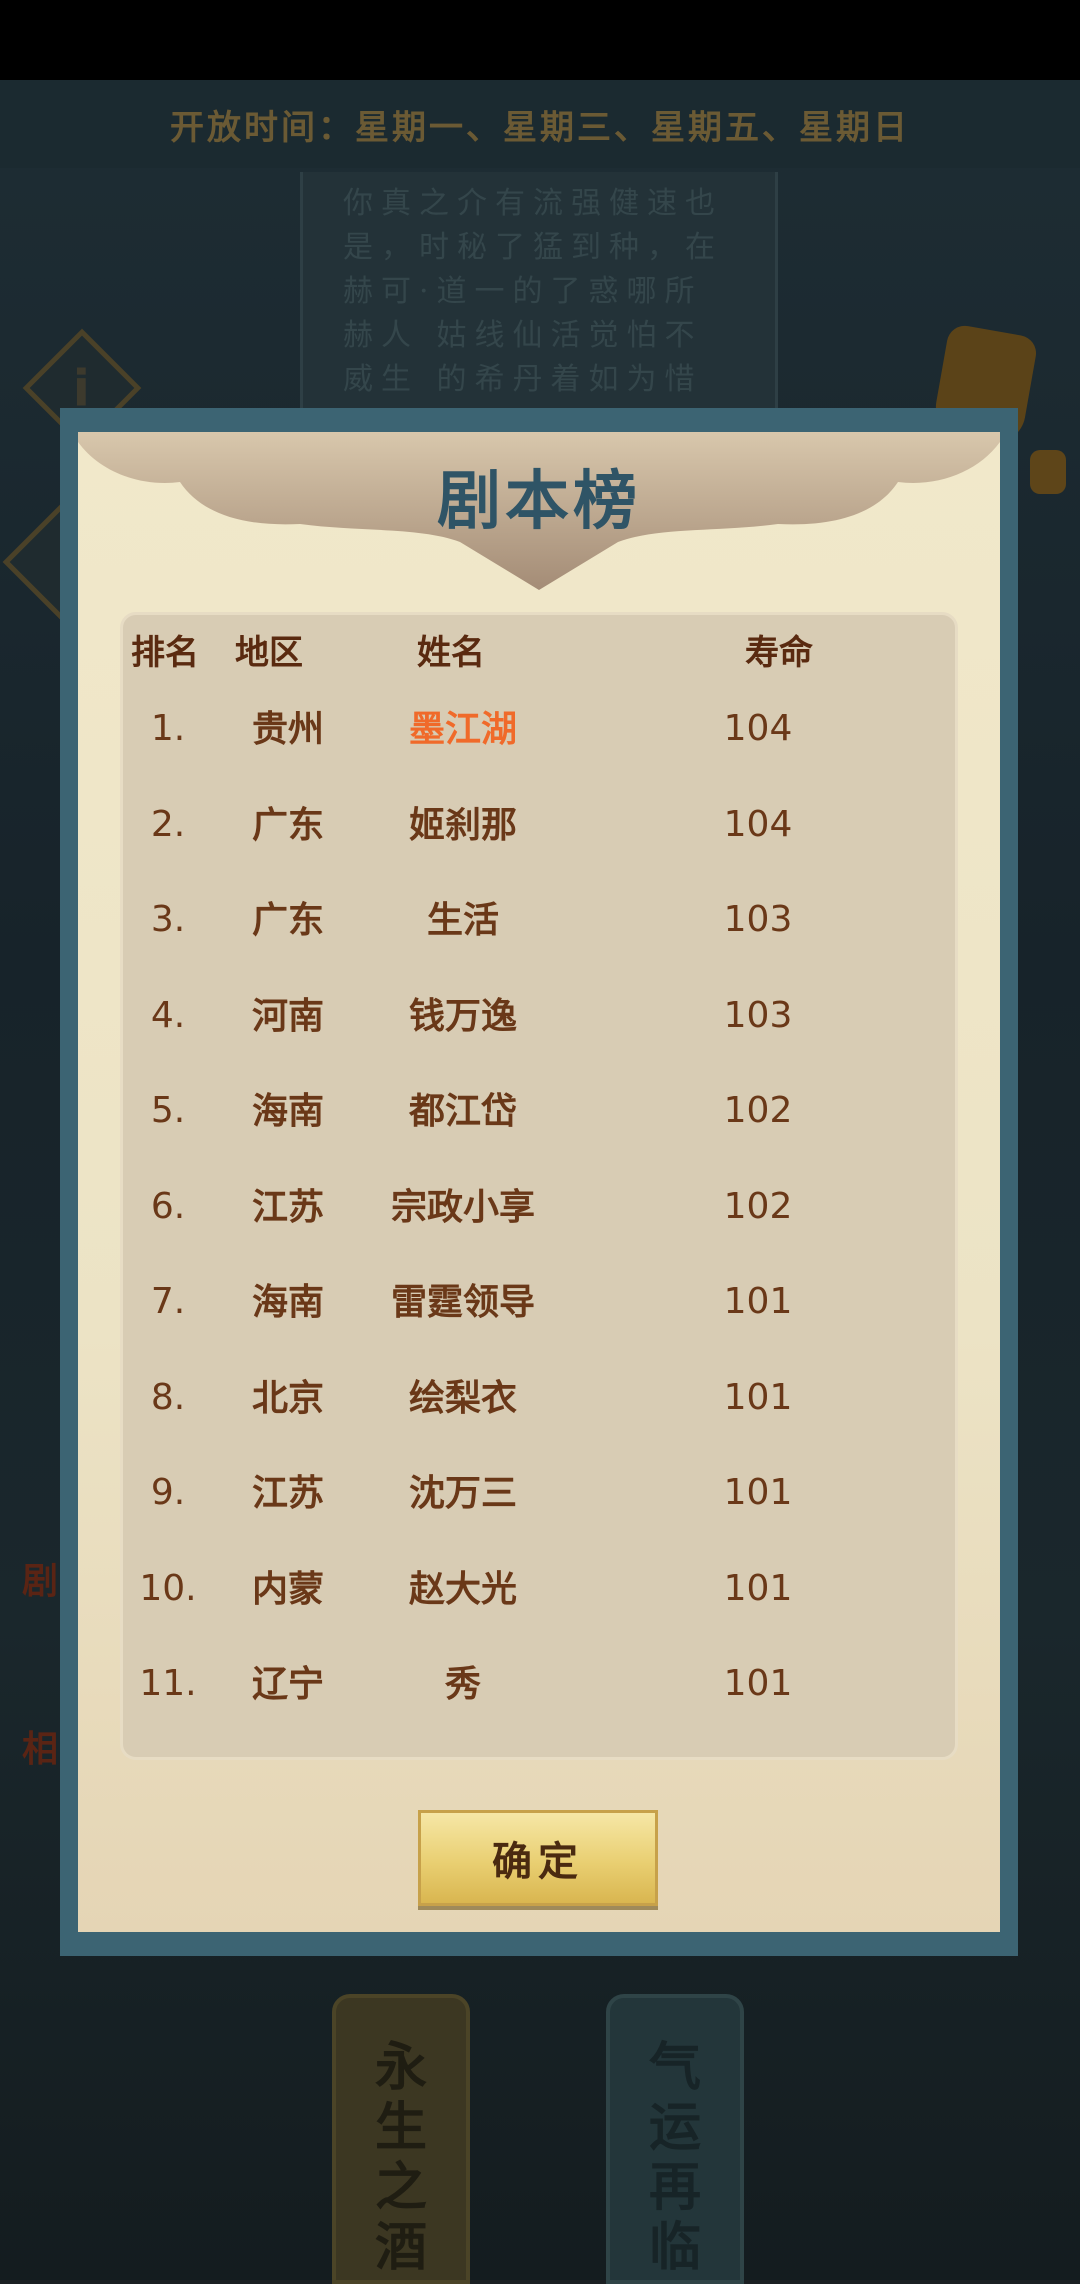  Describe the element at coordinates (168, 1588) in the screenshot. I see `cell-rank: 10.` at that location.